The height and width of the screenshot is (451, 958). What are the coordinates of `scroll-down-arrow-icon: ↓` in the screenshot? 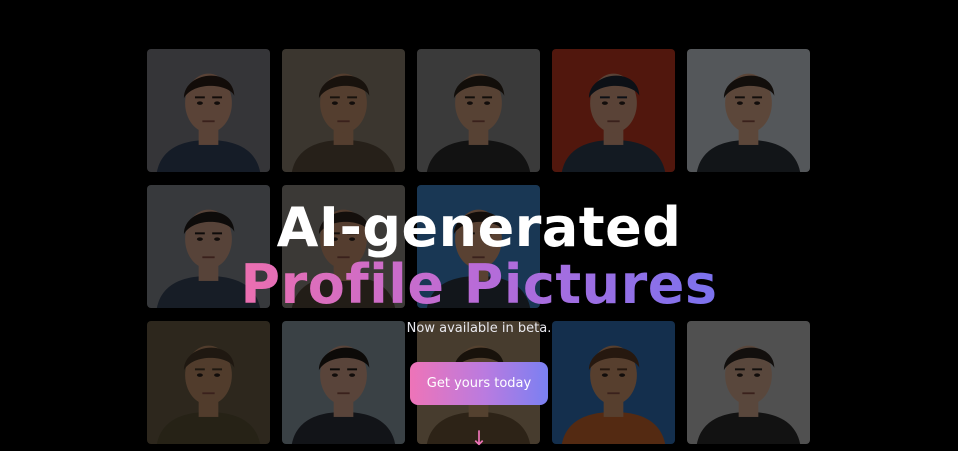 It's located at (479, 438).